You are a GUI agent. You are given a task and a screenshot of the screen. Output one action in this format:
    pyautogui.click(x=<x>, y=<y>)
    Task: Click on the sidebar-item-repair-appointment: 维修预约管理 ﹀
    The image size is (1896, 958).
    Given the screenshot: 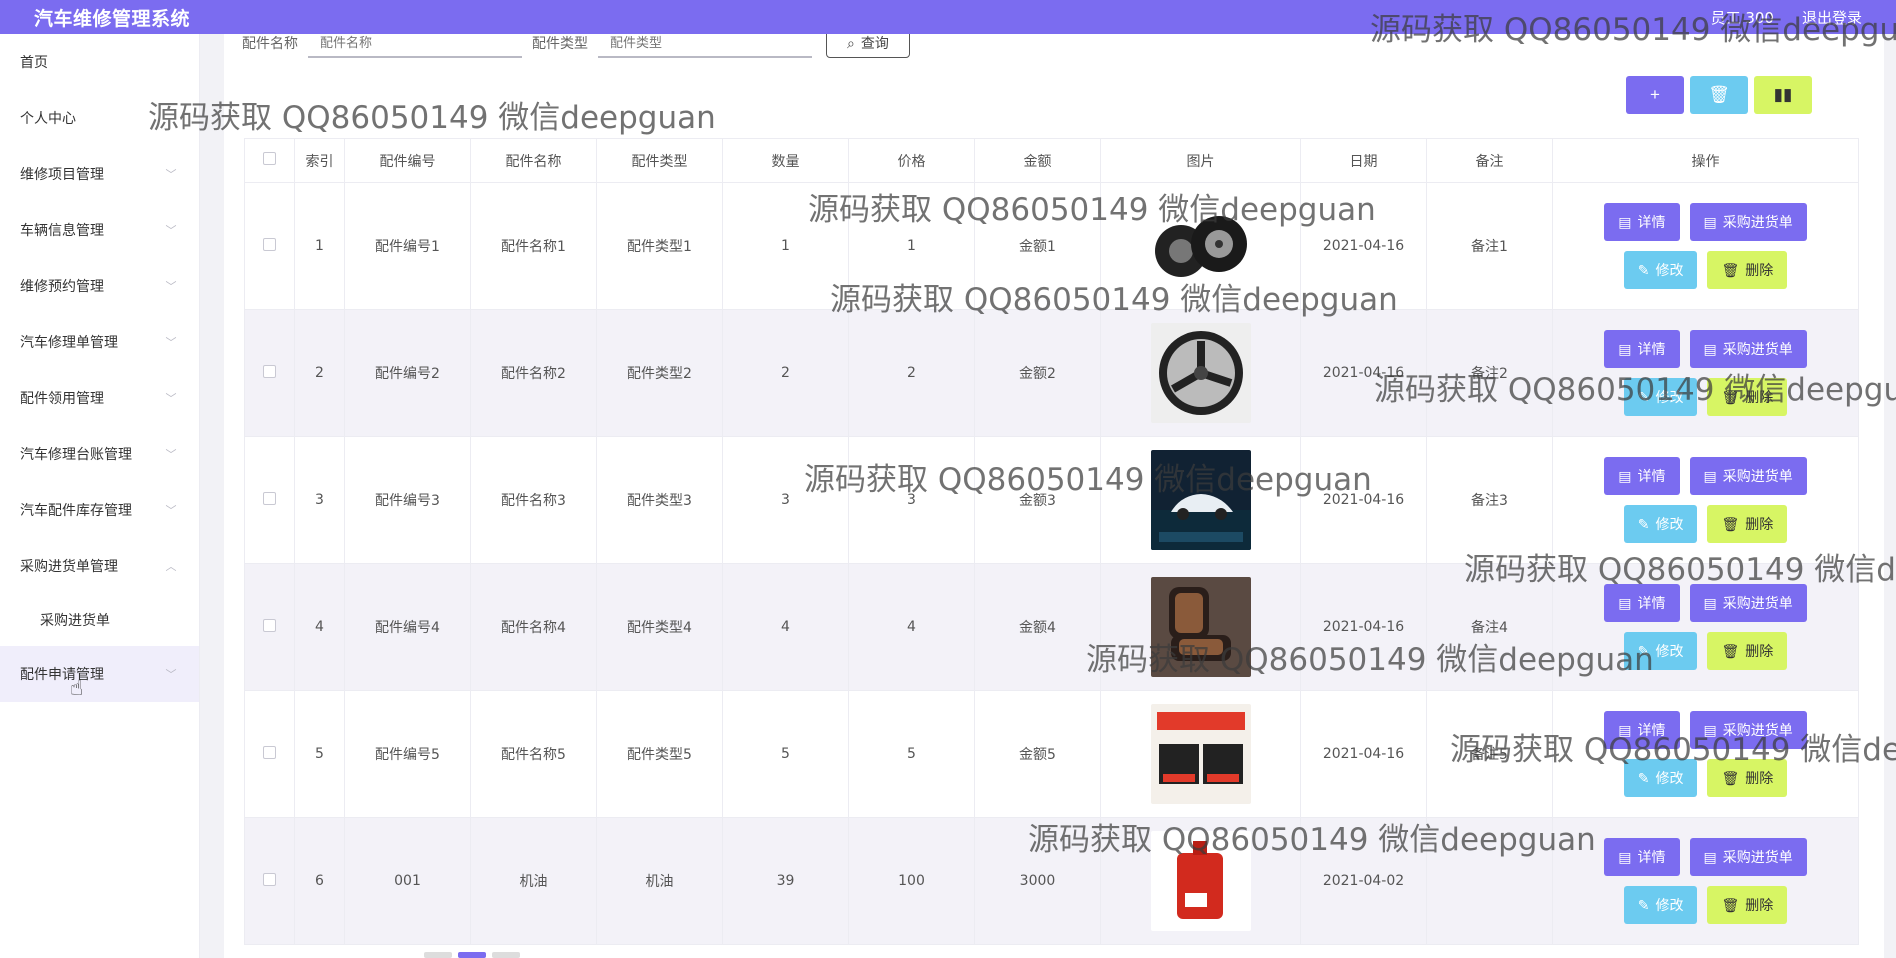 What is the action you would take?
    pyautogui.click(x=99, y=286)
    